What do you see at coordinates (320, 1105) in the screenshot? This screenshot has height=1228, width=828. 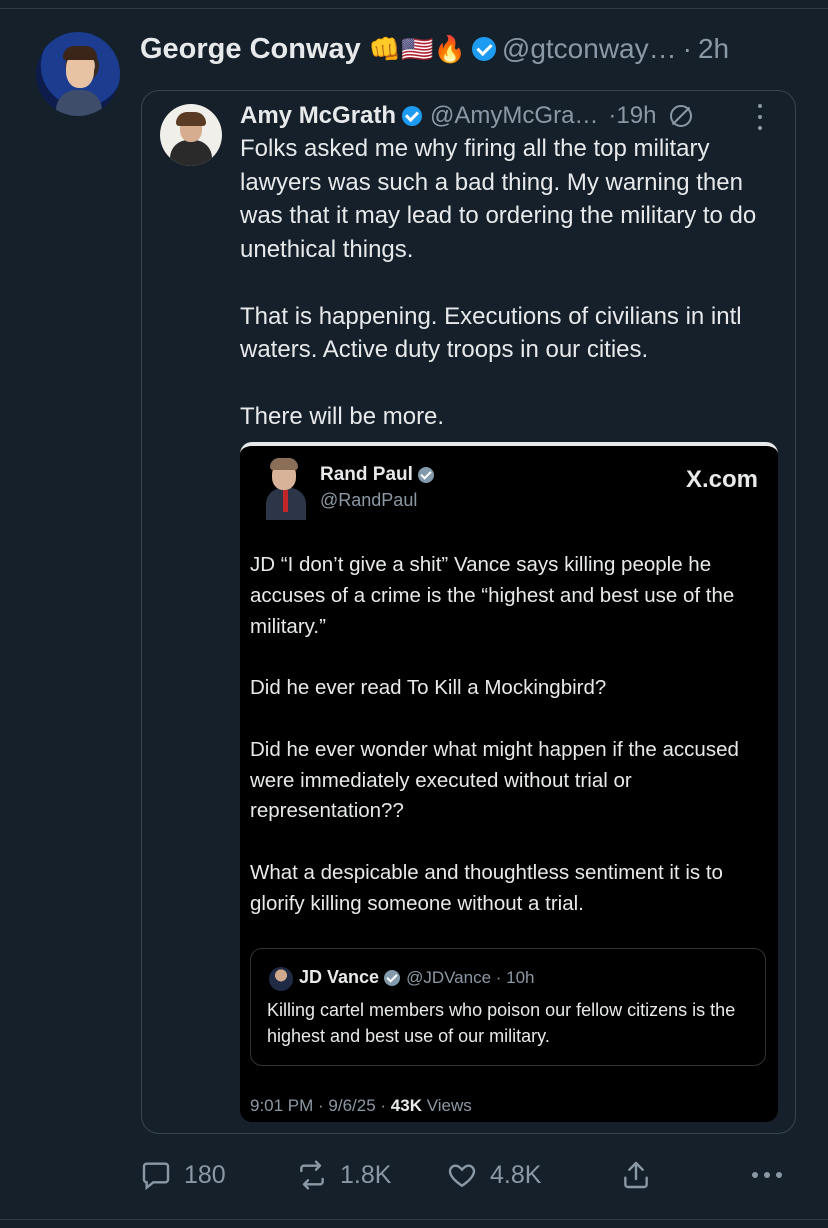 I see `embed-timestamp: 9:01 PM · 9/6/25 ·` at bounding box center [320, 1105].